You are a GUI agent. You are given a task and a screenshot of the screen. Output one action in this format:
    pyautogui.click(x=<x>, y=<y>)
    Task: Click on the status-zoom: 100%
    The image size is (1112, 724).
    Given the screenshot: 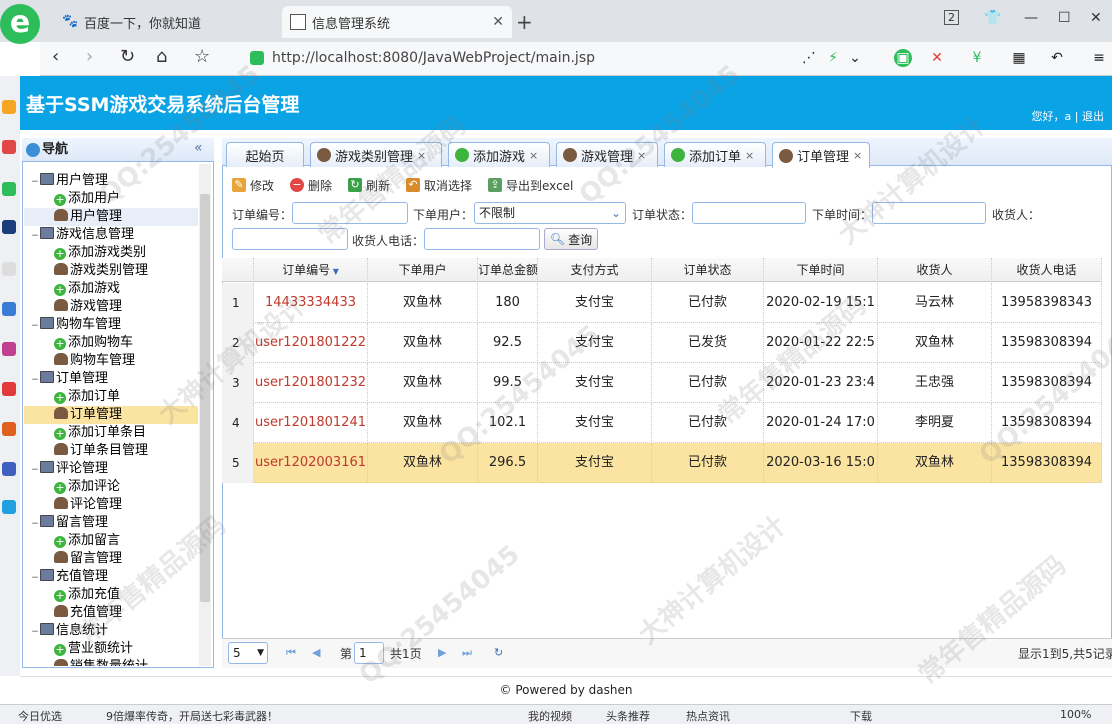 What is the action you would take?
    pyautogui.click(x=1075, y=714)
    